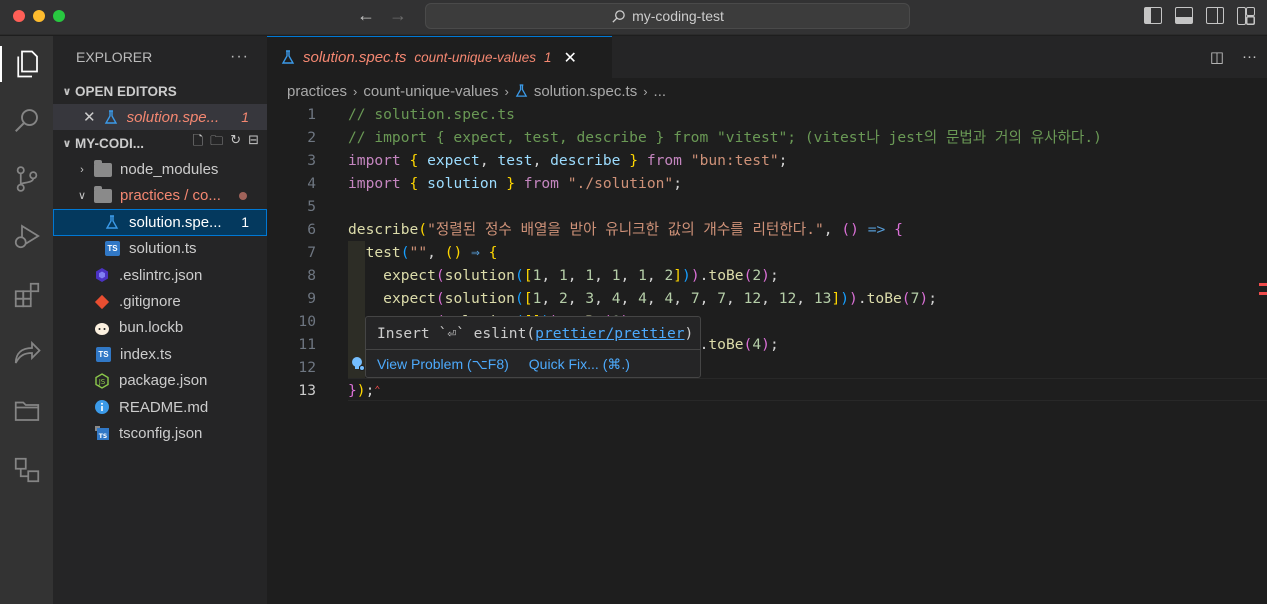  Describe the element at coordinates (443, 364) in the screenshot. I see `view-problem-link: View Problem (⌥F8)` at that location.